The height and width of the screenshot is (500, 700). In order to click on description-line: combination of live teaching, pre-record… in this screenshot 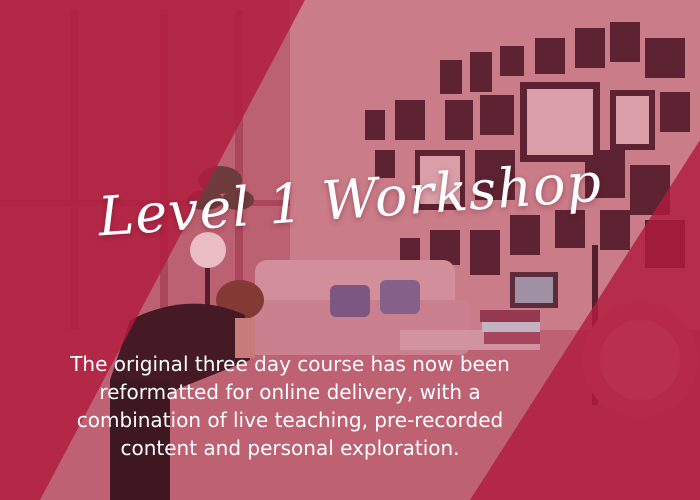, I will do `click(290, 420)`.